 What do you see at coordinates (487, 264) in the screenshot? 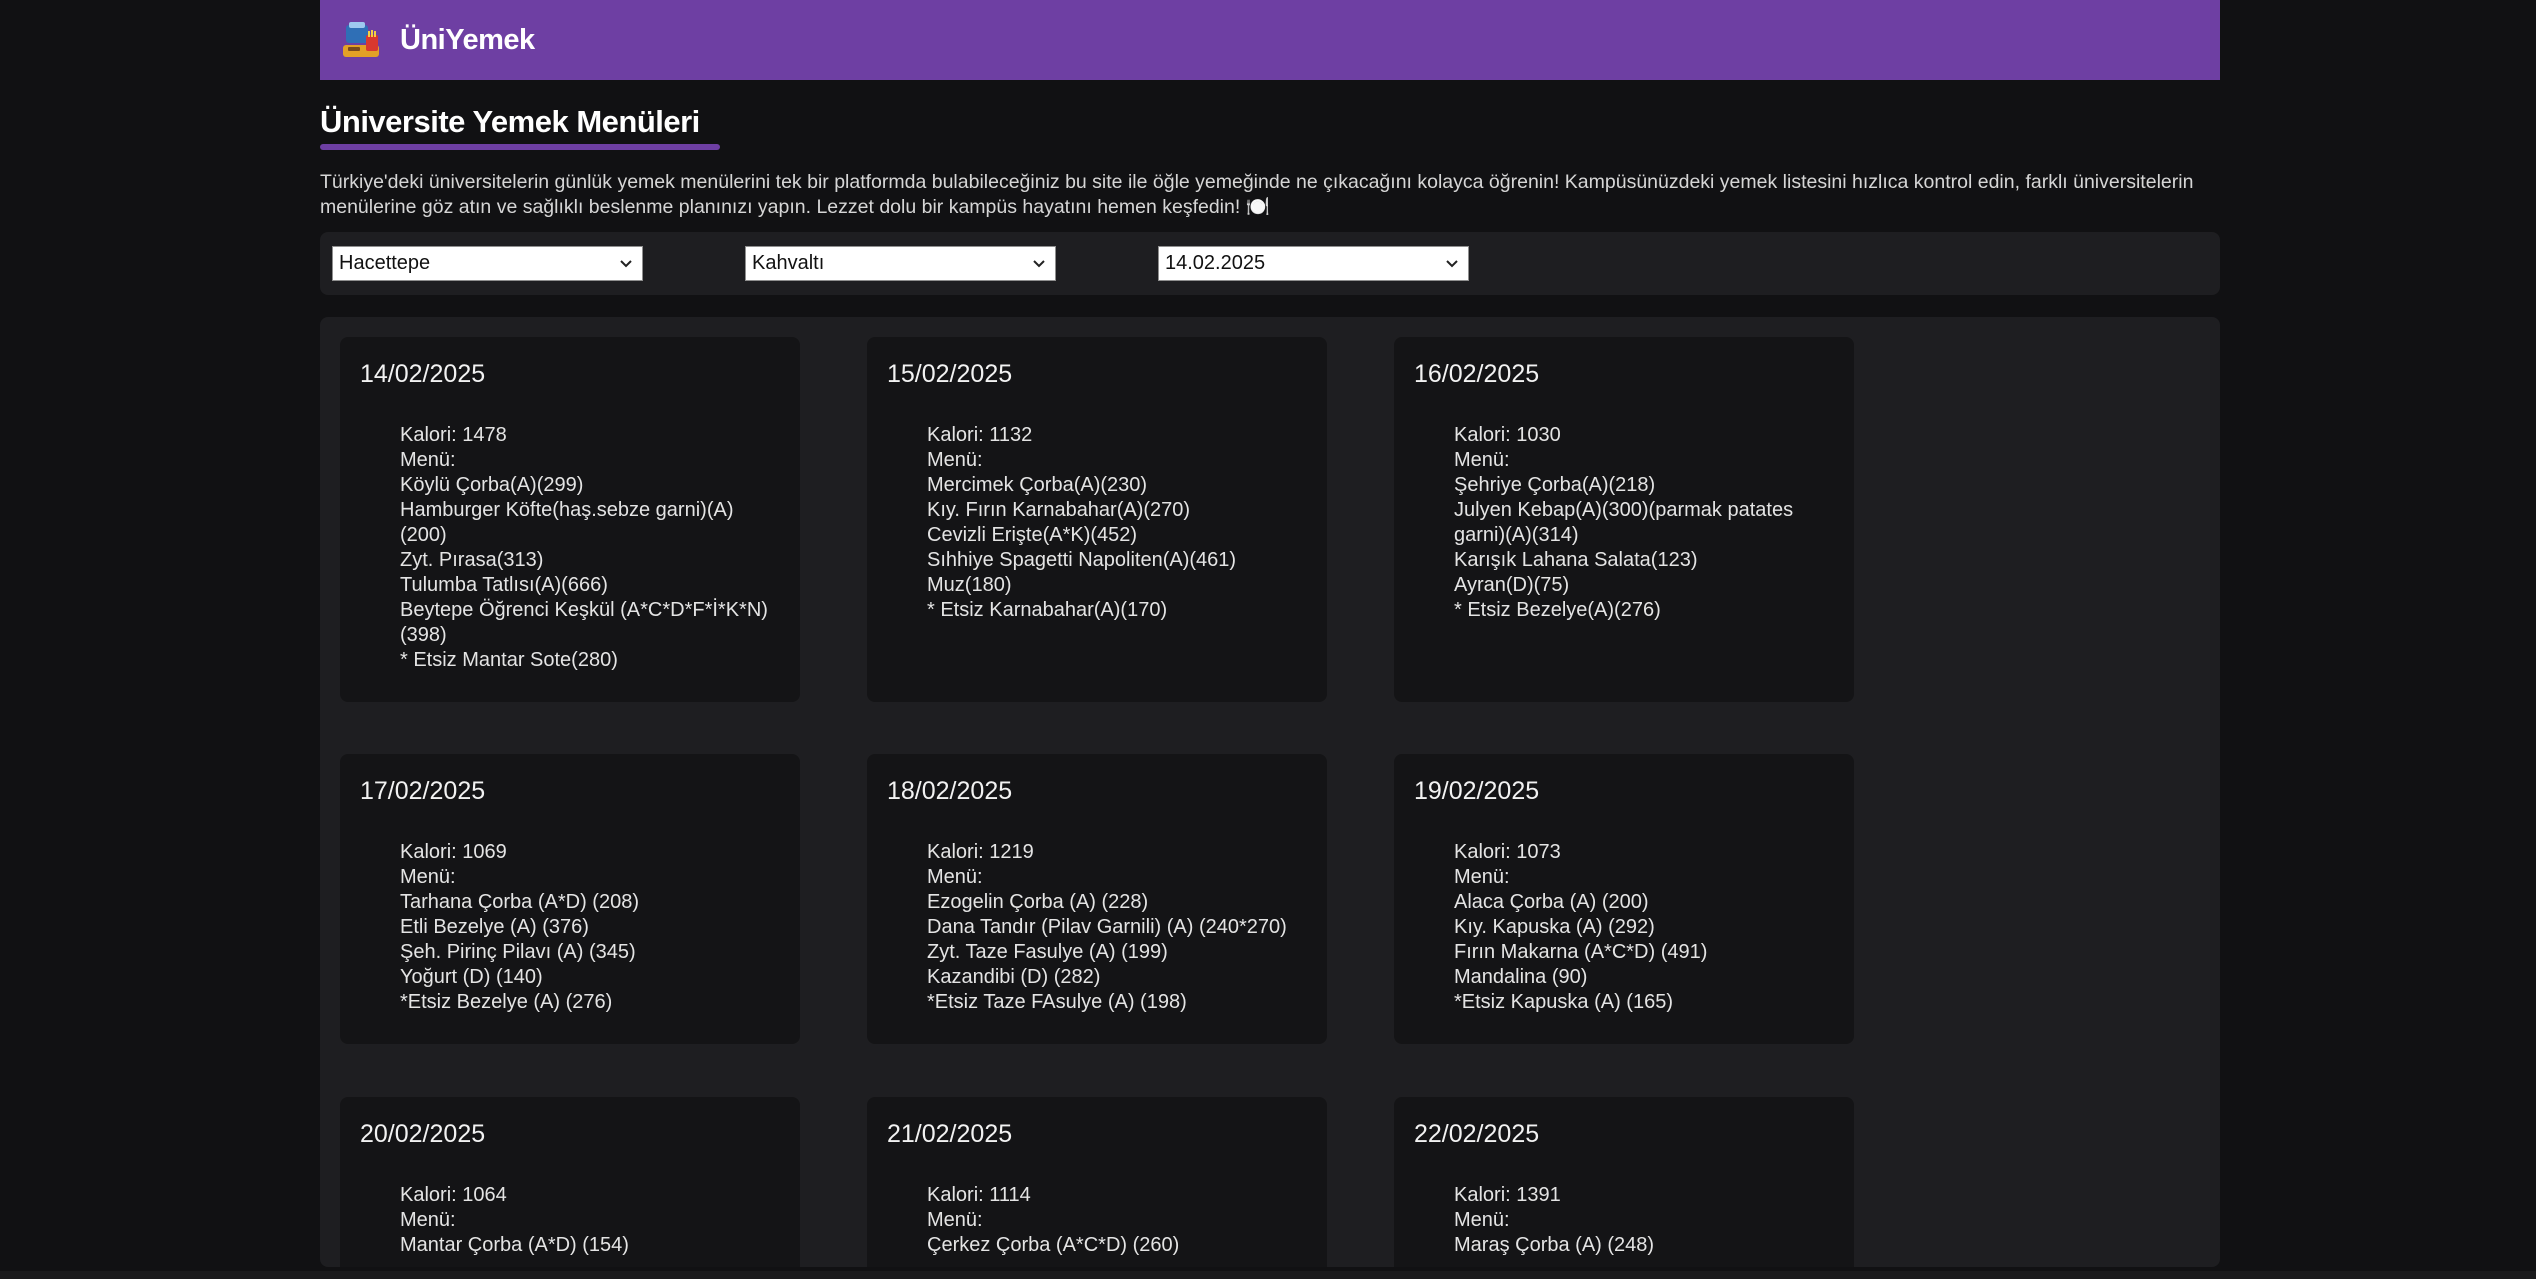
I see `university-select: Hacettepe` at bounding box center [487, 264].